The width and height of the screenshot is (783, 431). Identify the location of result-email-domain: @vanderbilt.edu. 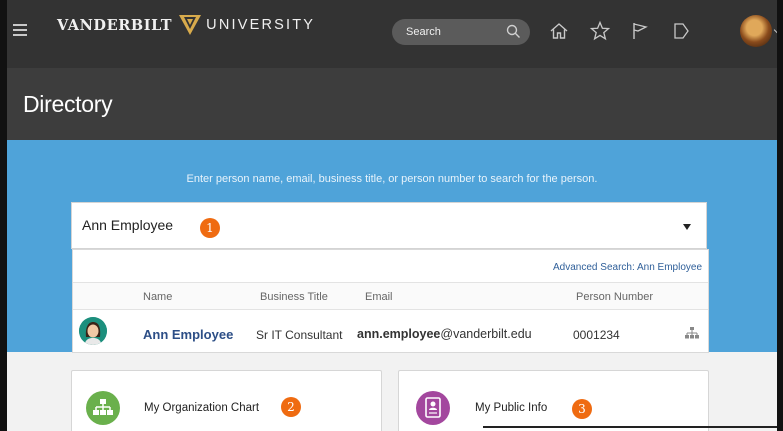
(486, 334).